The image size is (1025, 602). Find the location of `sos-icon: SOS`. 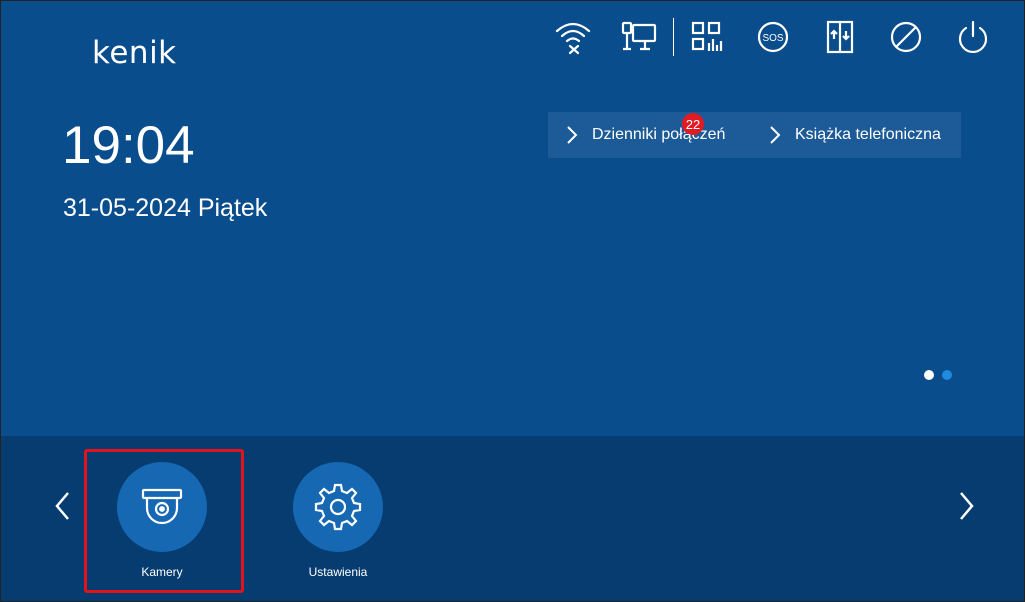

sos-icon: SOS is located at coordinates (773, 37).